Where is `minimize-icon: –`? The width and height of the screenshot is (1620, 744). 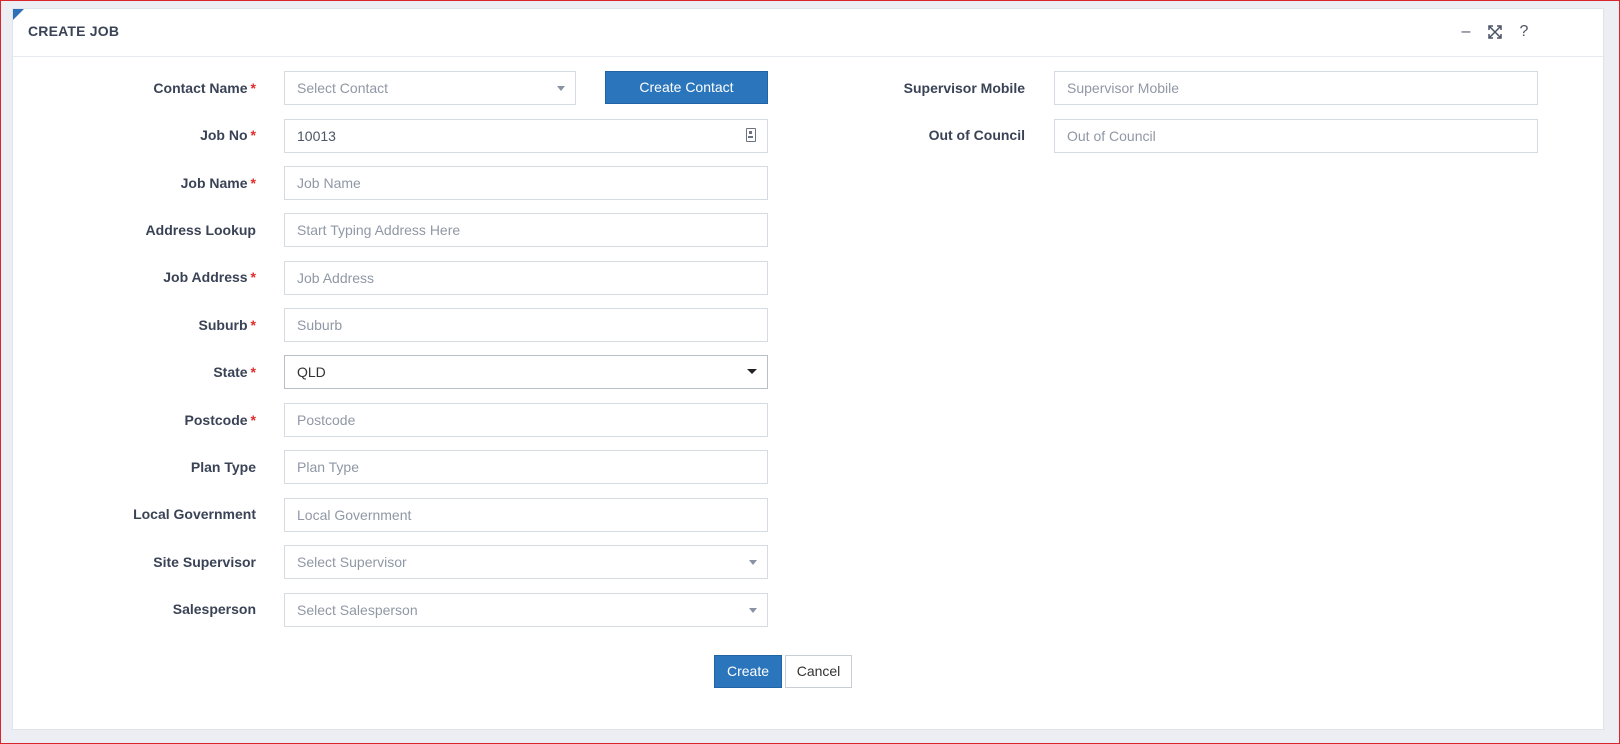 minimize-icon: – is located at coordinates (1466, 32).